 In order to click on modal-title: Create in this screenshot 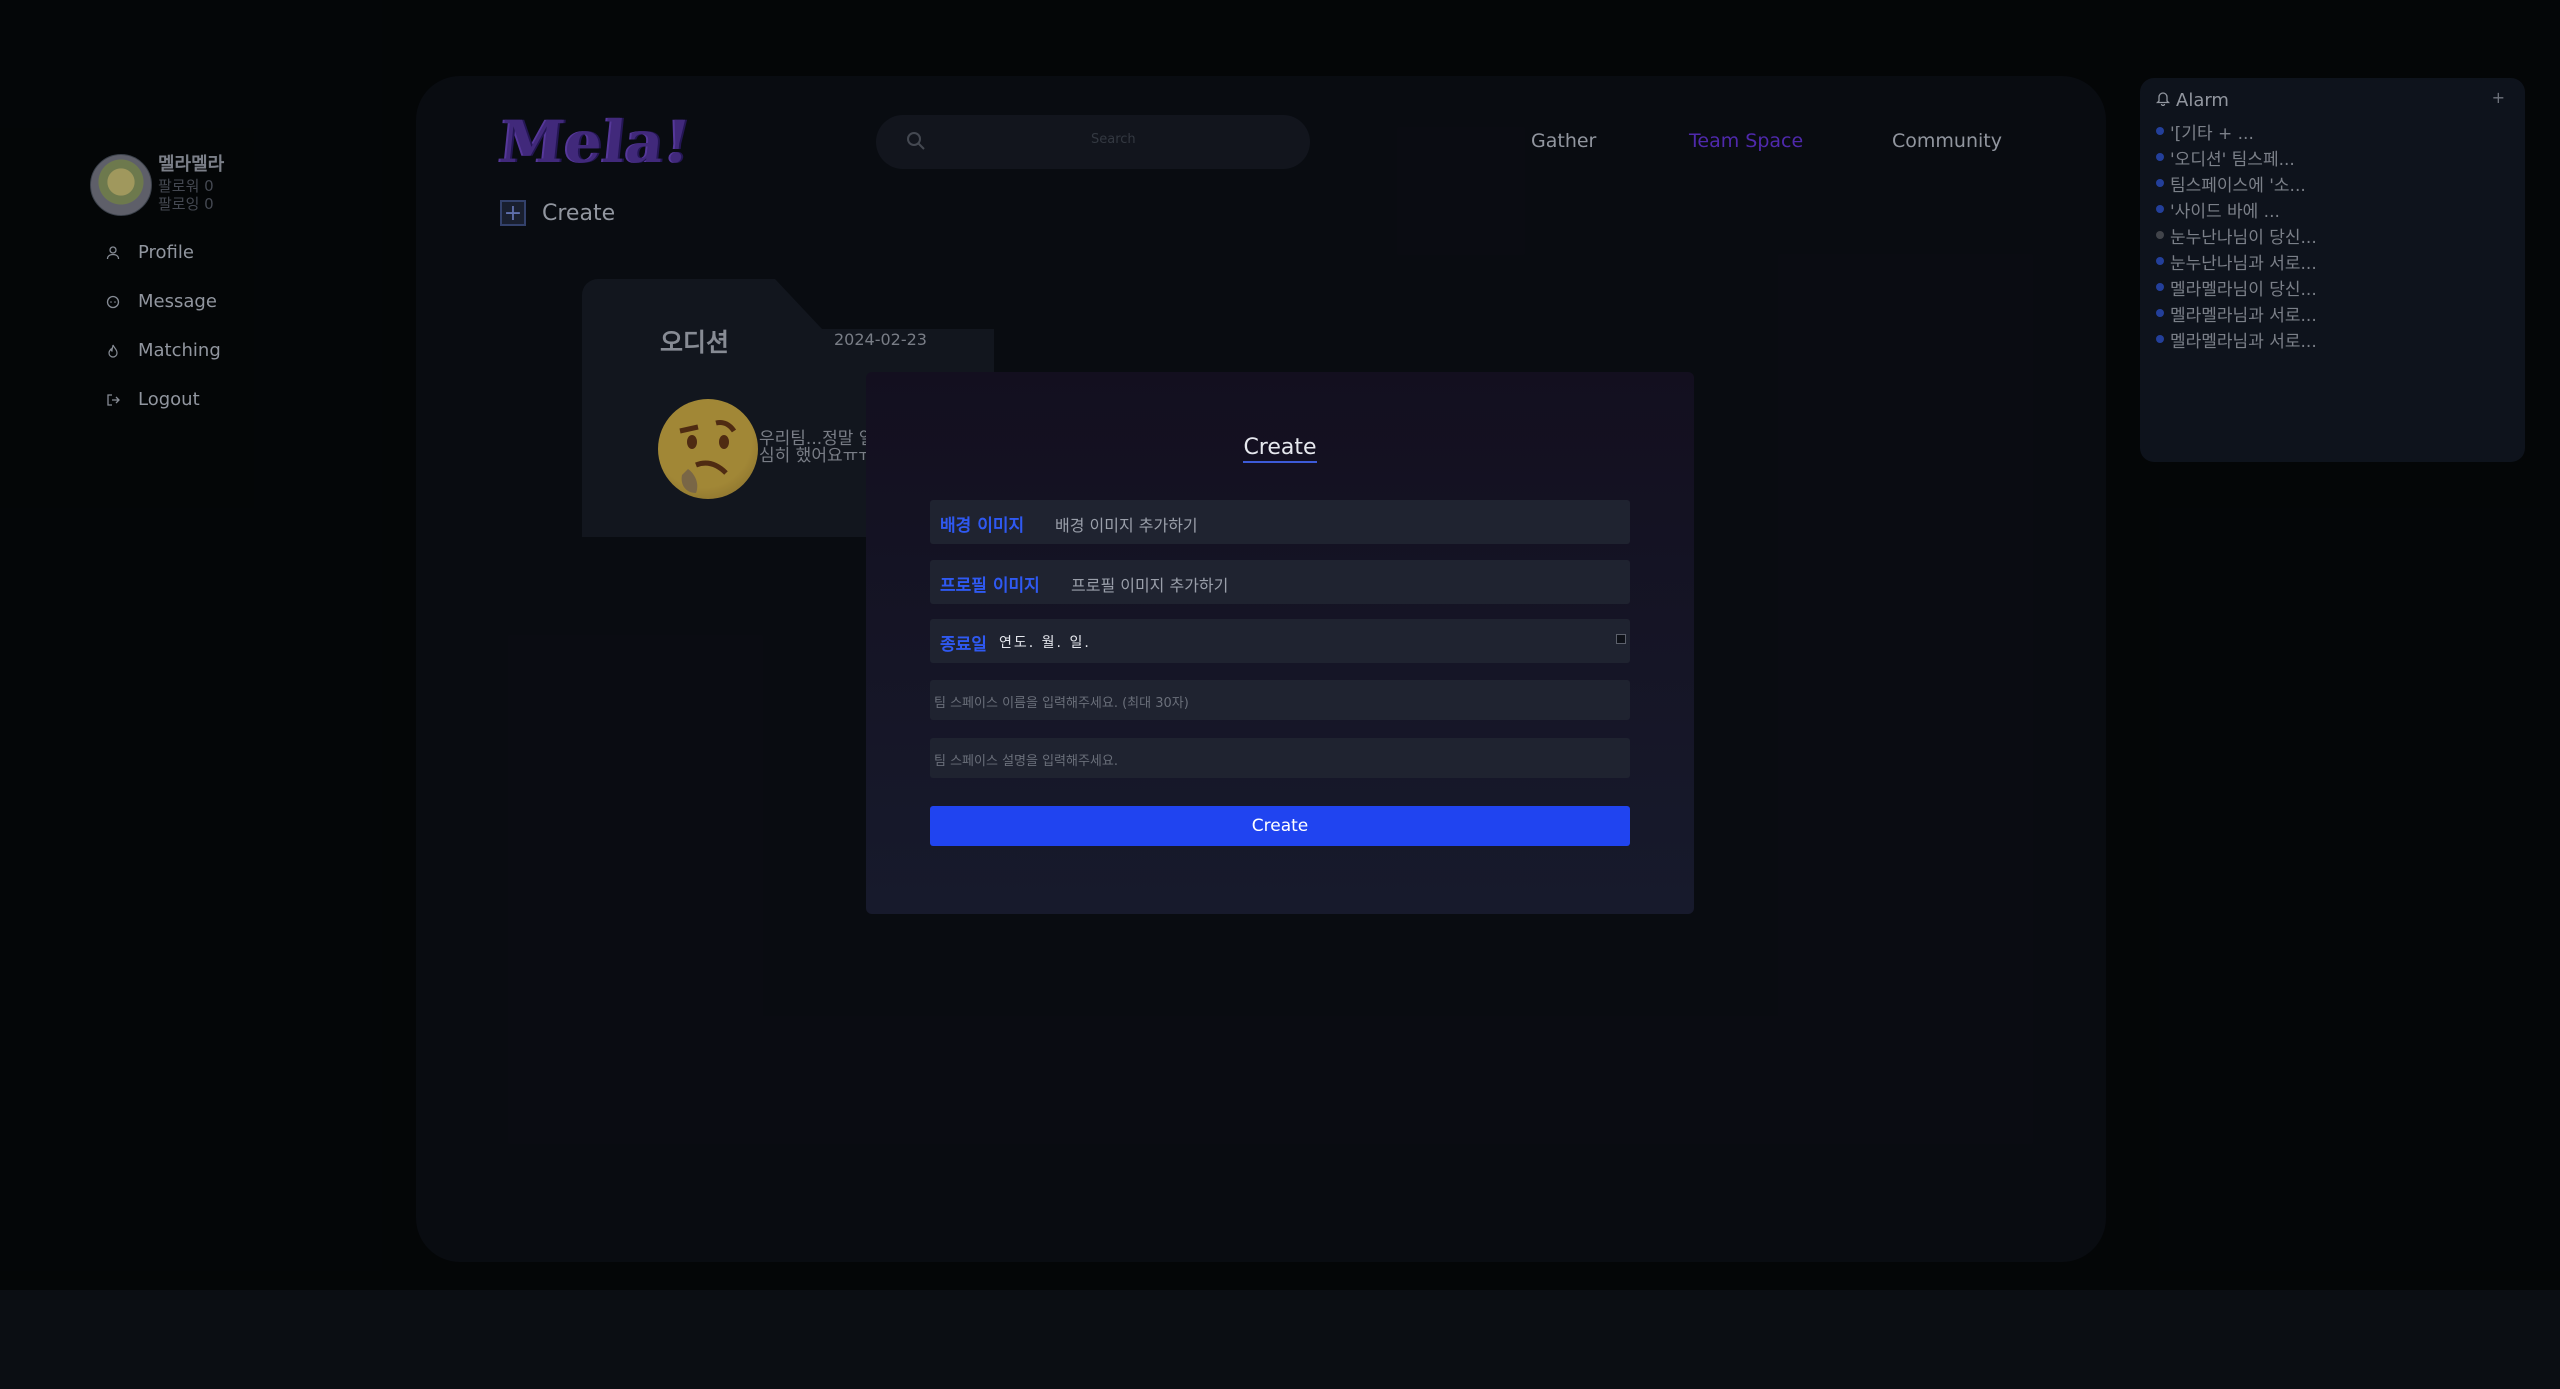, I will do `click(1280, 449)`.